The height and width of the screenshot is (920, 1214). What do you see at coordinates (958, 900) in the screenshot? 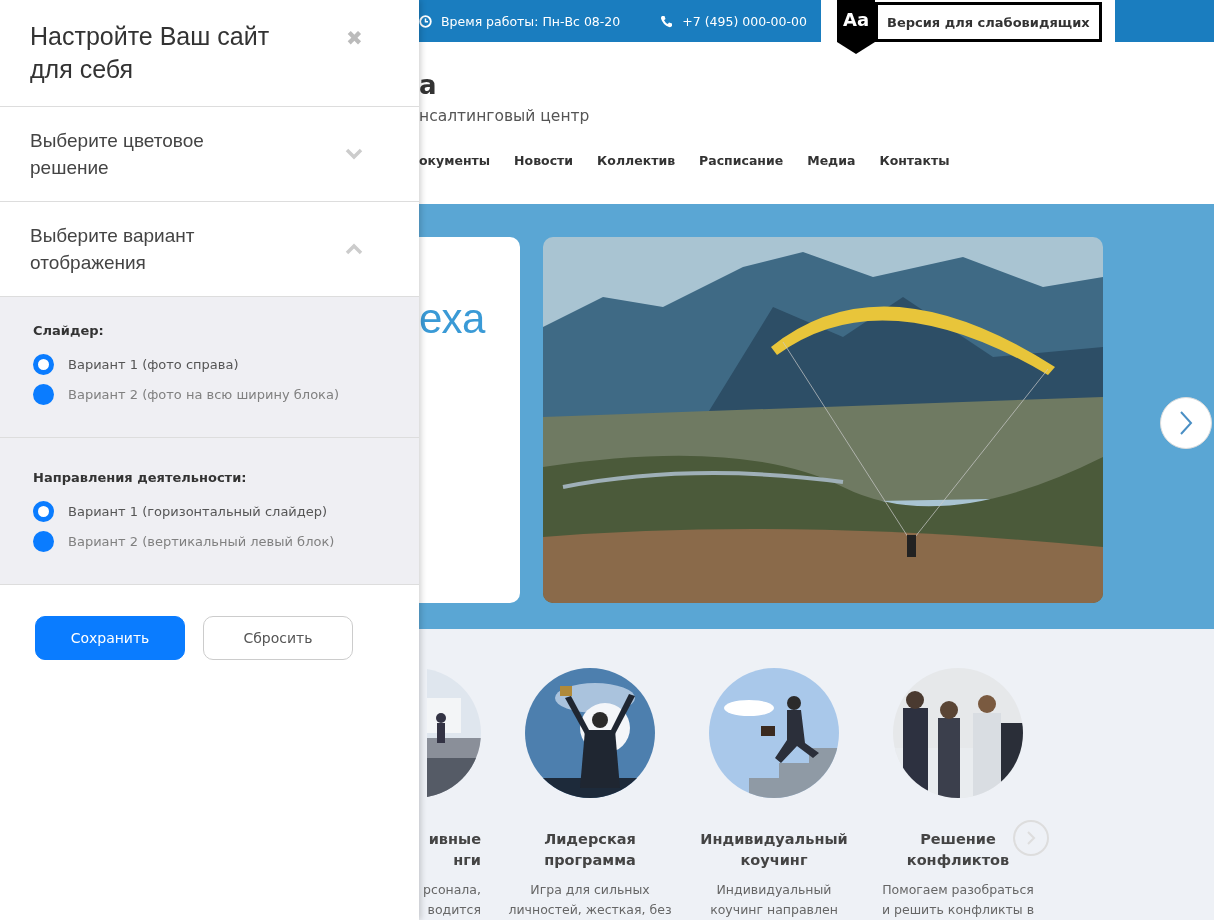
I see `service-description: Помогаем разобраться и решить конфликты в` at bounding box center [958, 900].